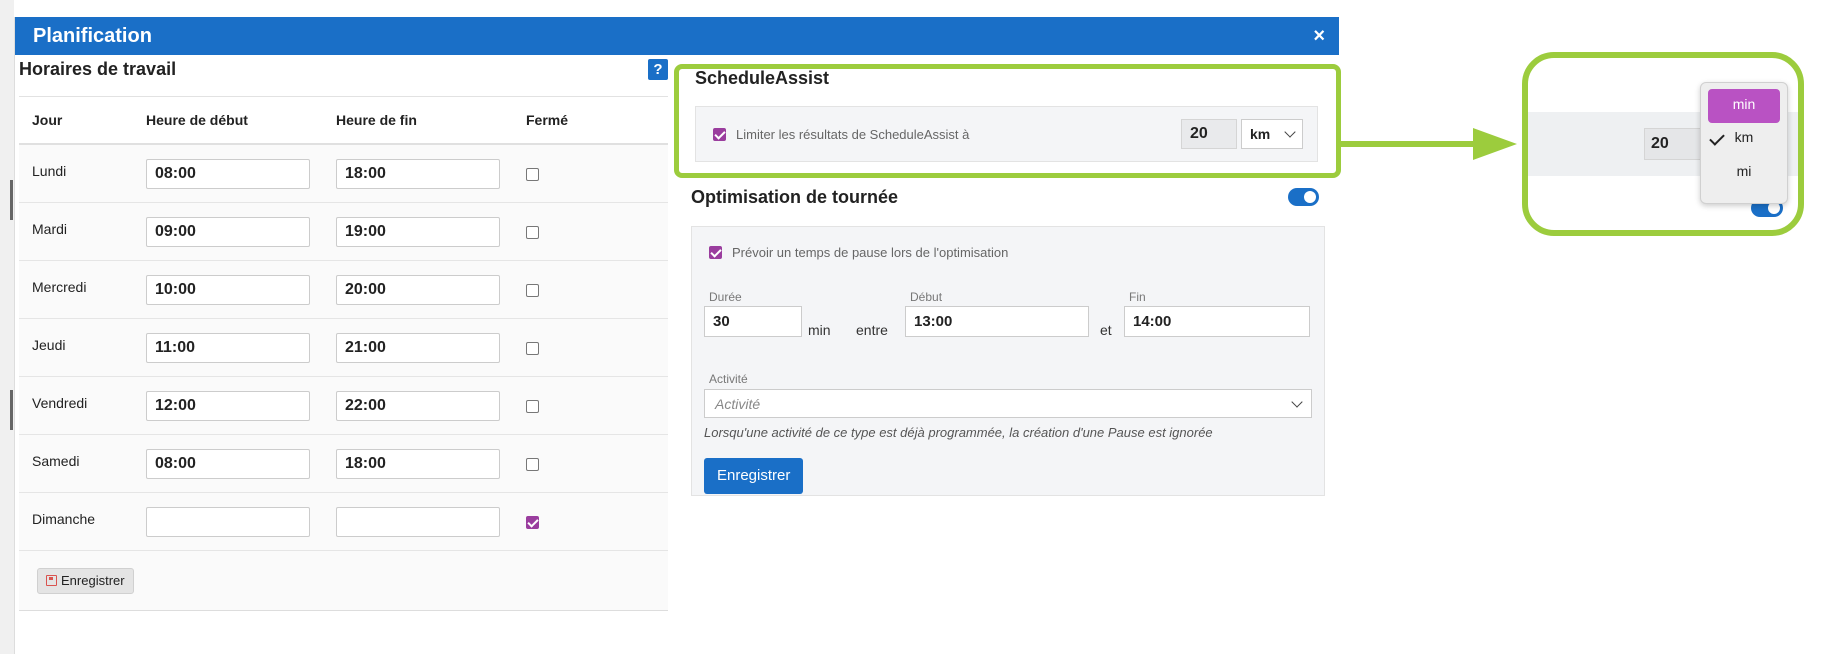 This screenshot has width=1844, height=654. I want to click on activity-select: Activité, so click(1008, 403).